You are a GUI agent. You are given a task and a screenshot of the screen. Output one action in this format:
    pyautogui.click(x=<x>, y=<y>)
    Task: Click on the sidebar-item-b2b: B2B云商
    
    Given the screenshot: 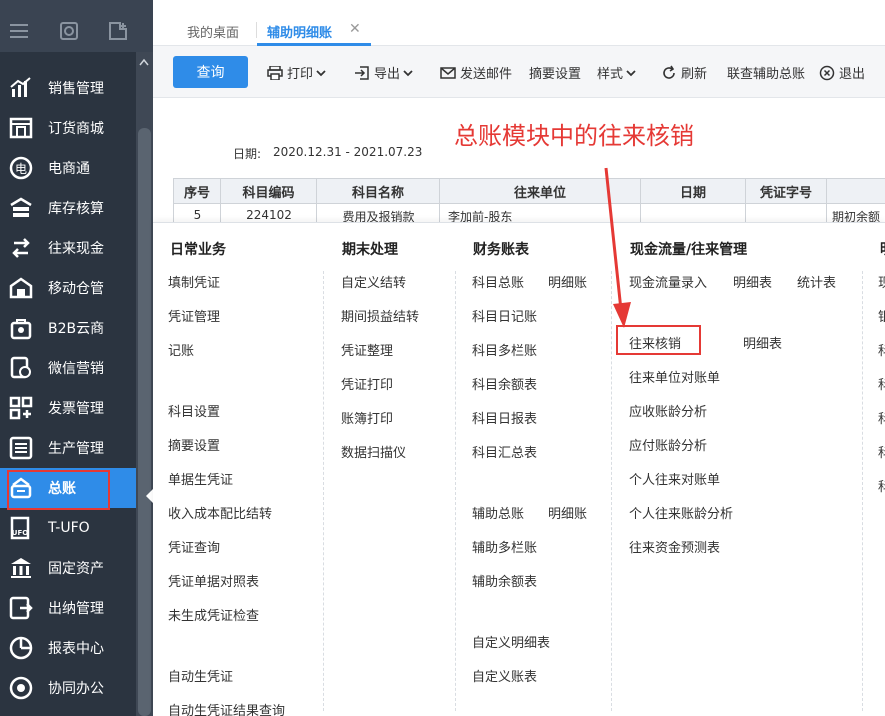 What is the action you would take?
    pyautogui.click(x=68, y=328)
    